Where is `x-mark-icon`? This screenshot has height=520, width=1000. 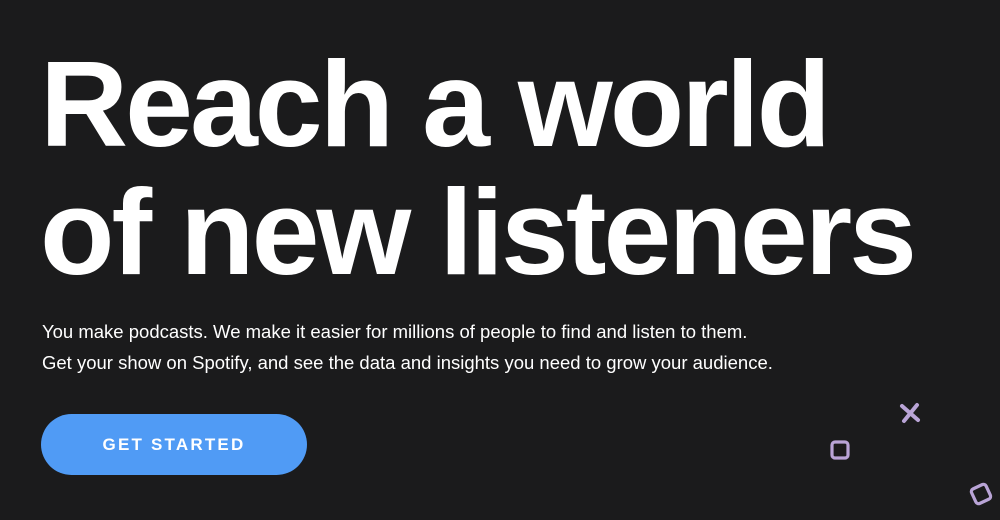
x-mark-icon is located at coordinates (910, 413).